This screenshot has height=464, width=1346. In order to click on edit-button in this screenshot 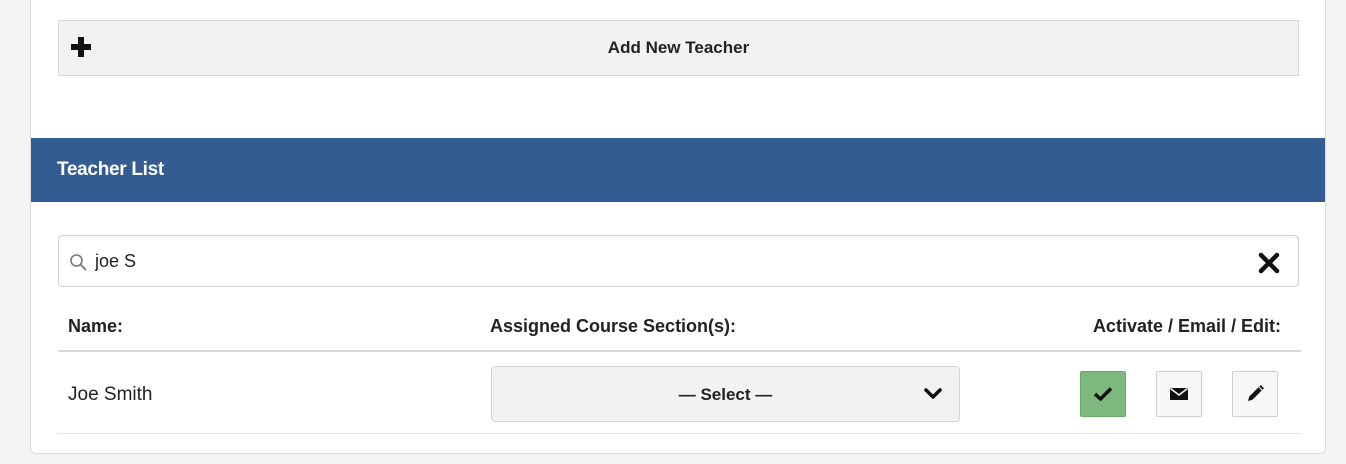, I will do `click(1255, 394)`.